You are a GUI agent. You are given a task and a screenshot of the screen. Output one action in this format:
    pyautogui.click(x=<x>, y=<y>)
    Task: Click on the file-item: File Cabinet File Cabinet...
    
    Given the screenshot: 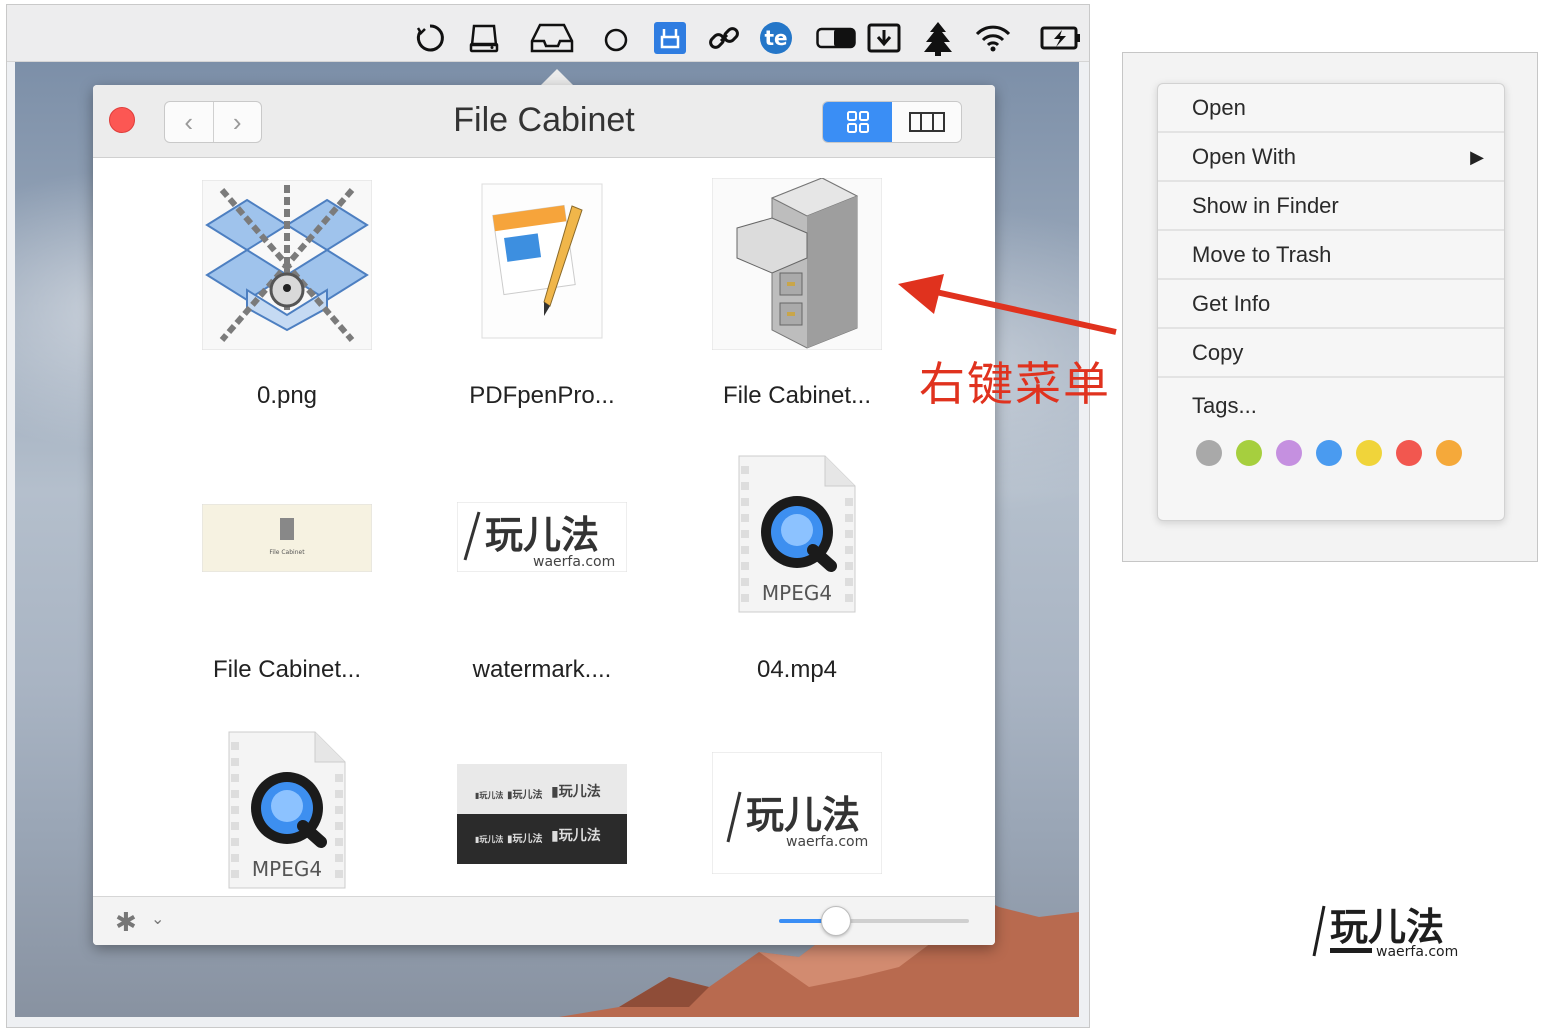 What is the action you would take?
    pyautogui.click(x=287, y=558)
    